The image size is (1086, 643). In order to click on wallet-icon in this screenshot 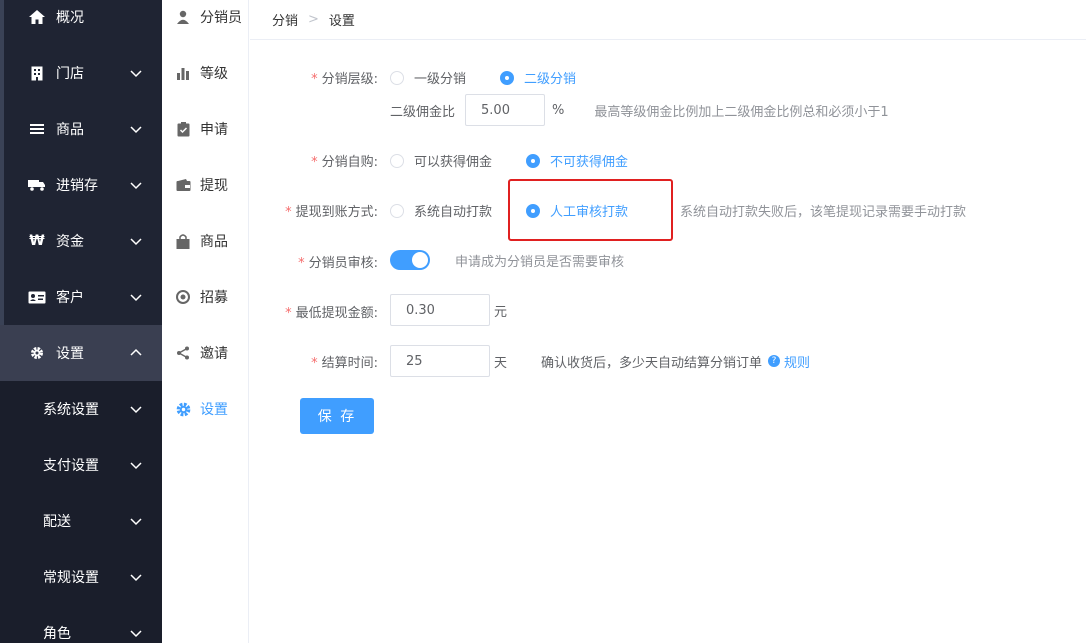, I will do `click(183, 185)`.